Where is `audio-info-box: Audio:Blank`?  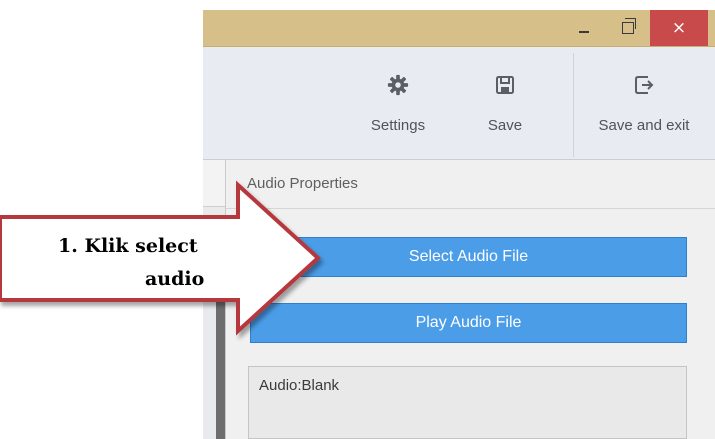
audio-info-box: Audio:Blank is located at coordinates (467, 402).